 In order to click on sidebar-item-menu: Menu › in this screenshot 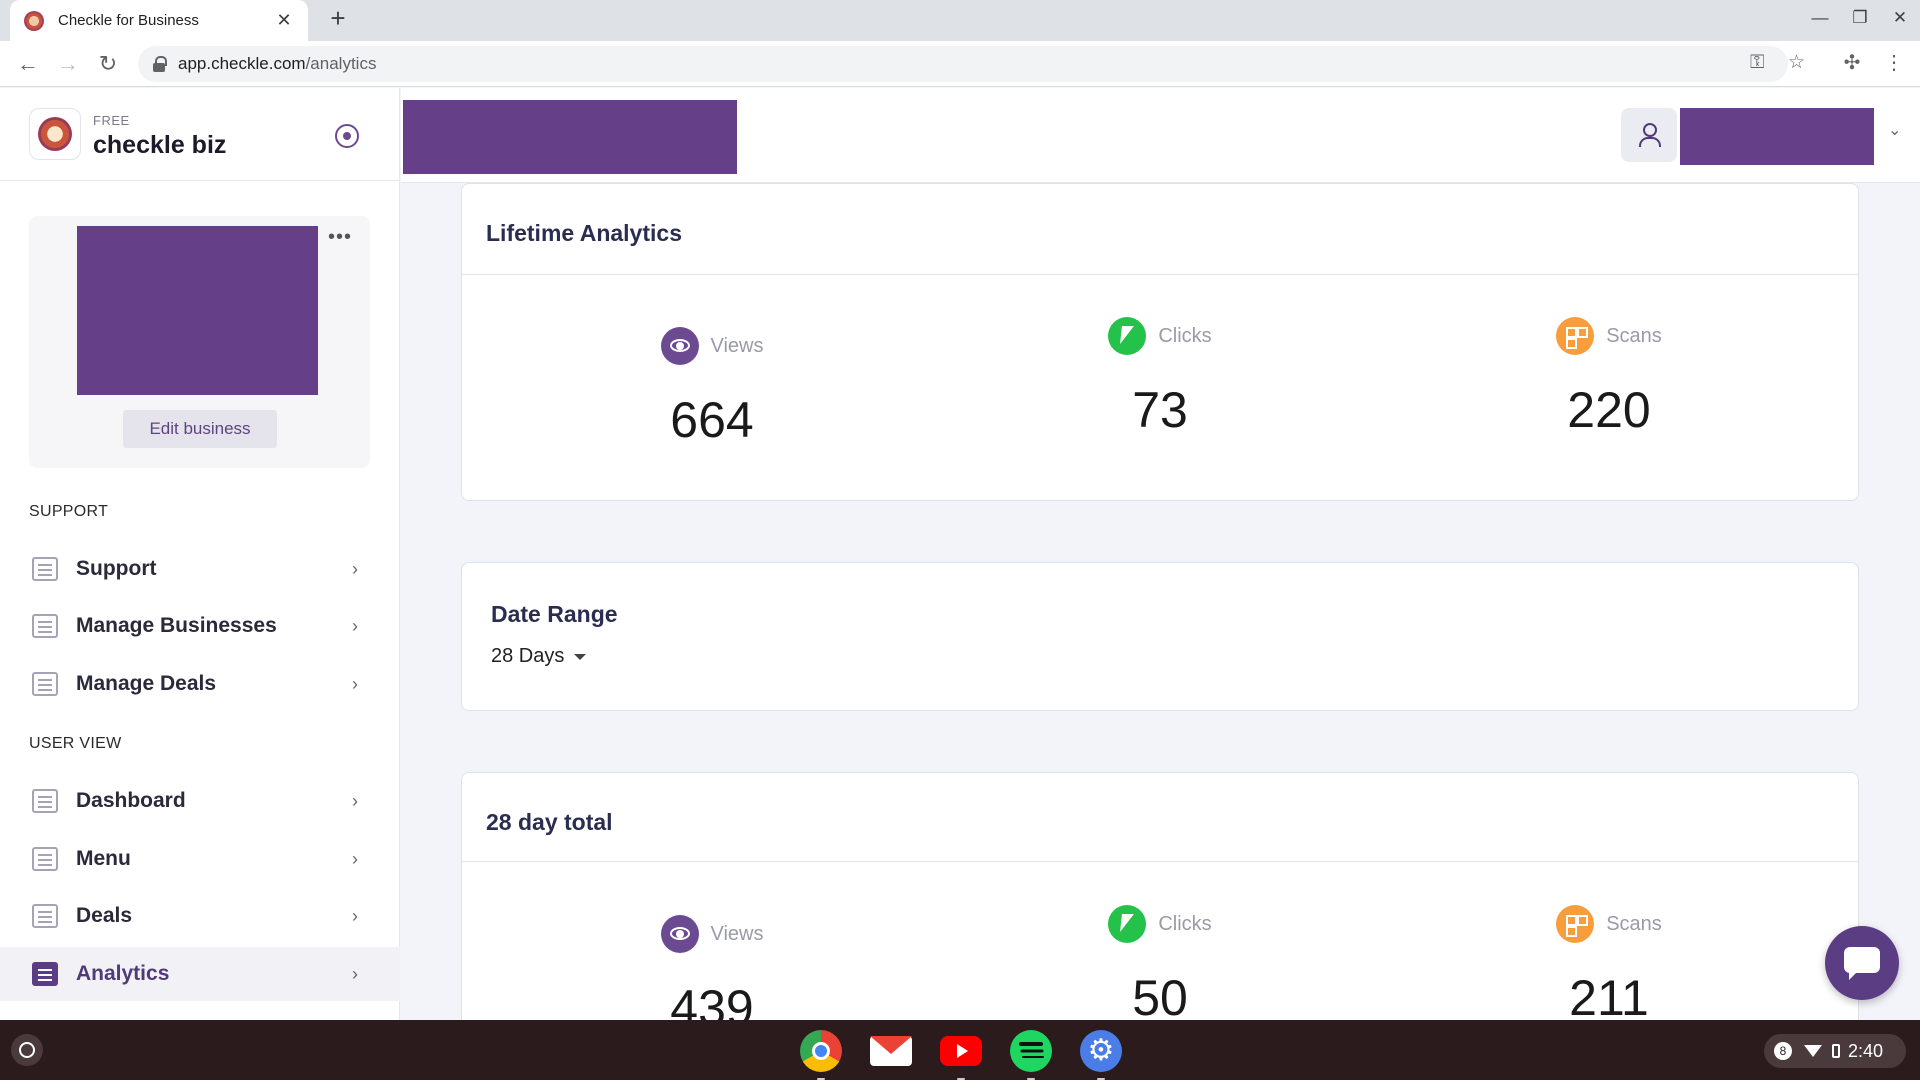, I will do `click(200, 859)`.